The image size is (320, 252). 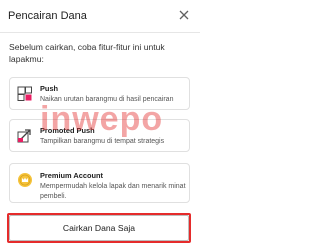 What do you see at coordinates (67, 130) in the screenshot?
I see `feature-name: Promoted Push` at bounding box center [67, 130].